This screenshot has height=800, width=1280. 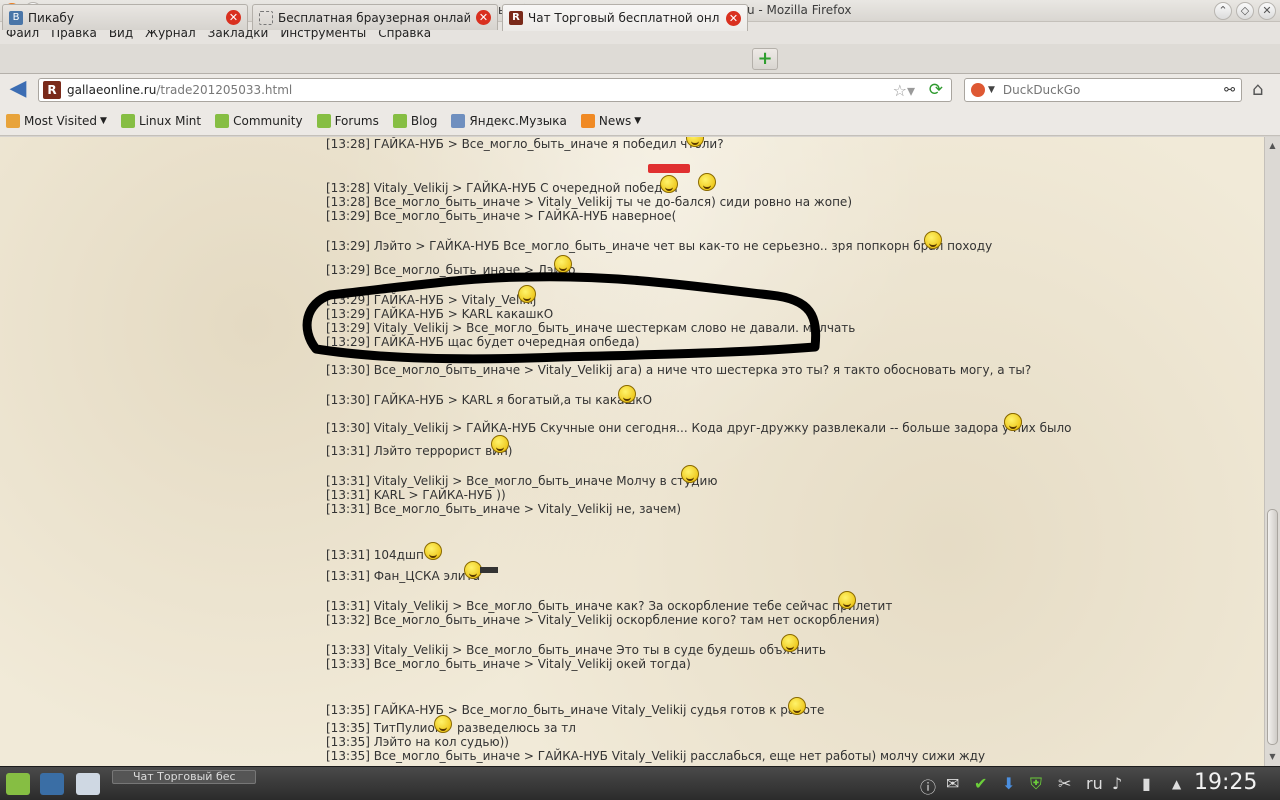 What do you see at coordinates (936, 90) in the screenshot?
I see `reload-icon: ⟳` at bounding box center [936, 90].